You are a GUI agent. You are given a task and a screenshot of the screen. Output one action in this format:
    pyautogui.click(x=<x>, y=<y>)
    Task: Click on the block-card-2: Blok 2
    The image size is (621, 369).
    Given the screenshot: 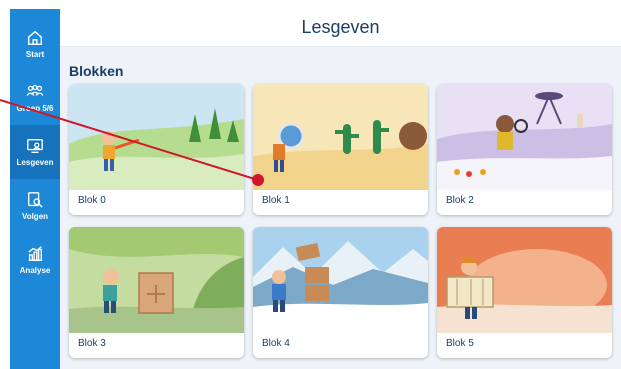 What is the action you would take?
    pyautogui.click(x=524, y=149)
    